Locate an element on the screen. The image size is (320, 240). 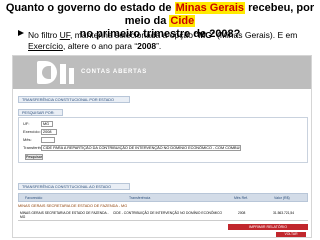
exercicio-select: 2008 is located at coordinates (49, 132).